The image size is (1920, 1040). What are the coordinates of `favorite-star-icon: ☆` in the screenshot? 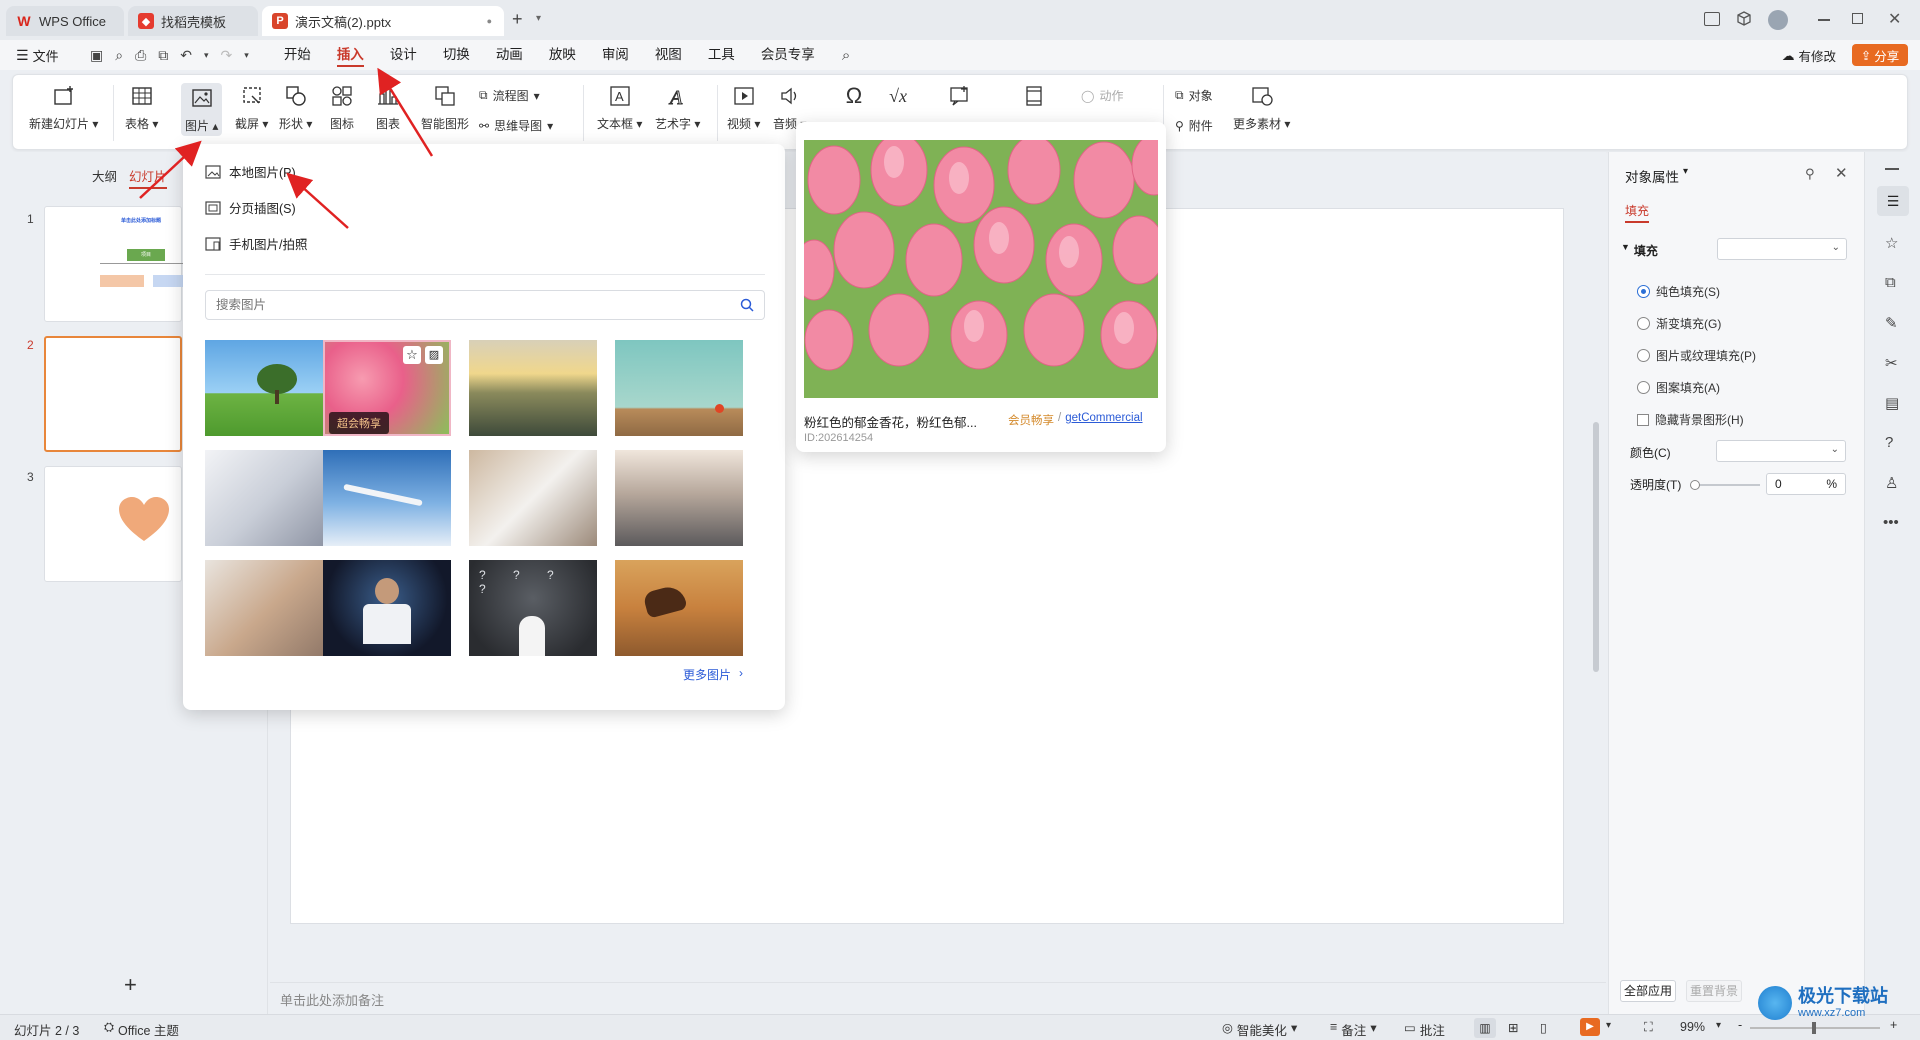 It's located at (412, 355).